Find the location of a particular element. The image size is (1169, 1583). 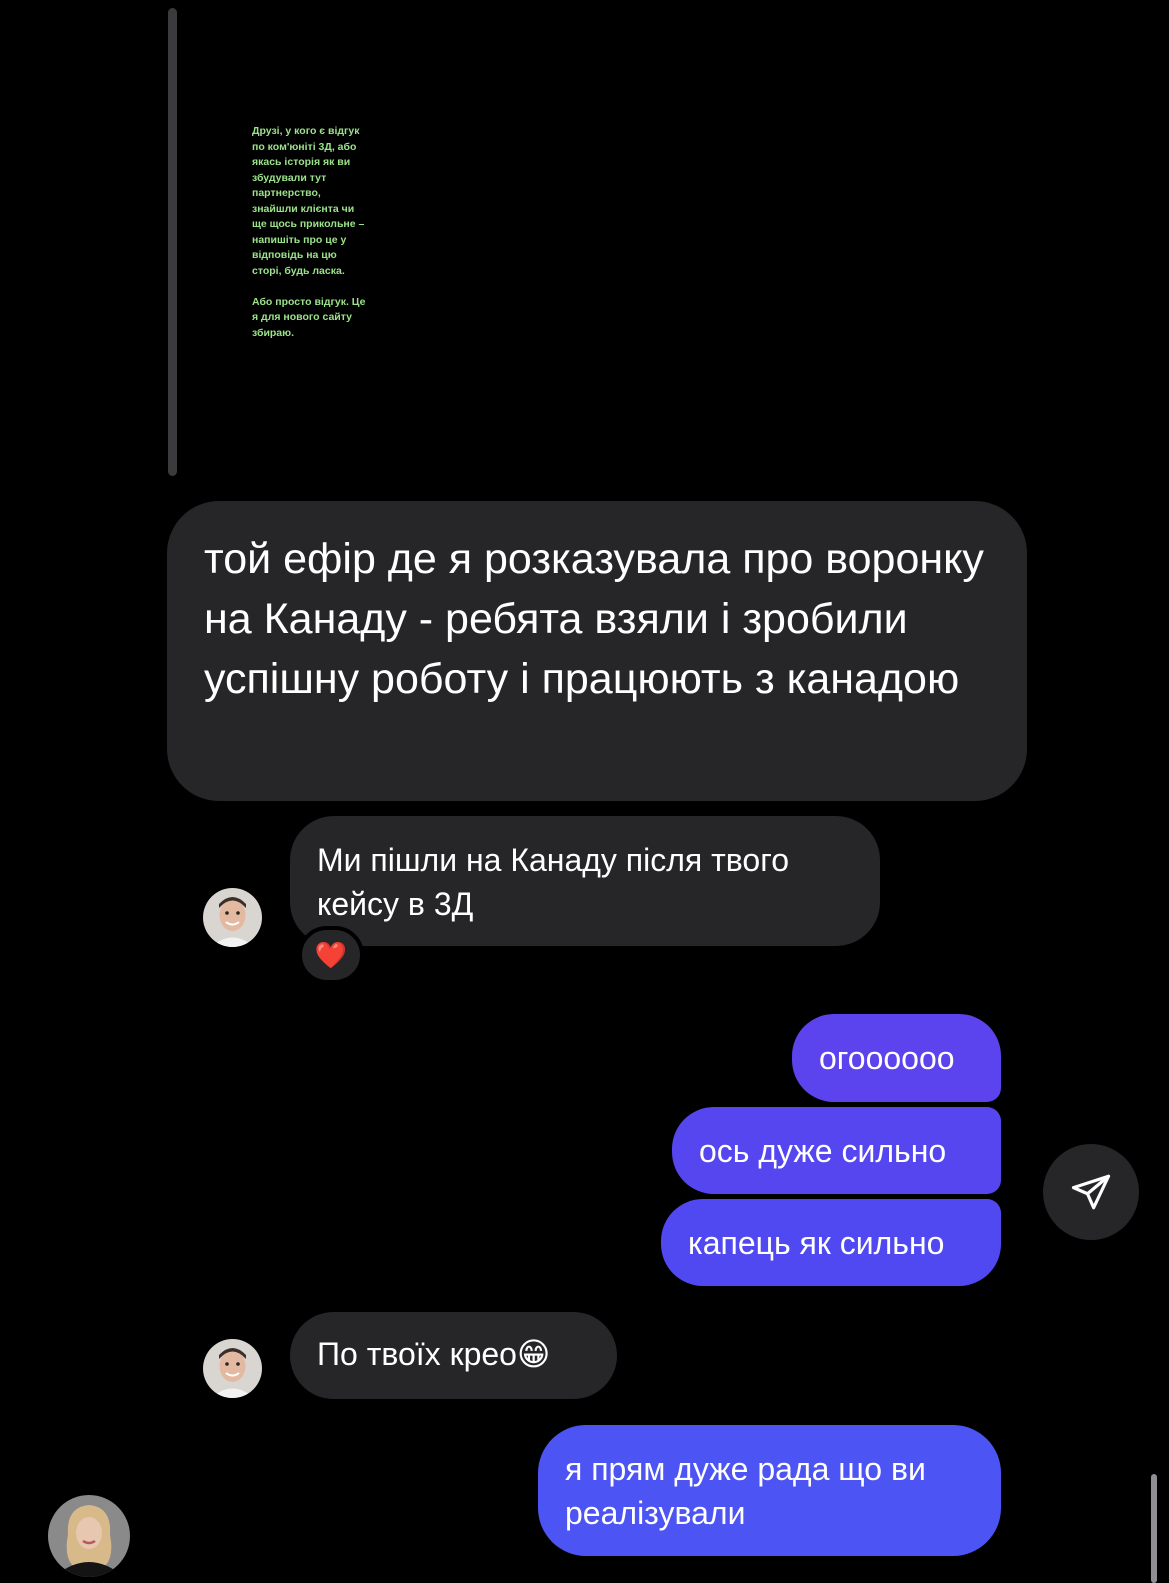

heart-icon: ❤️ is located at coordinates (331, 955).